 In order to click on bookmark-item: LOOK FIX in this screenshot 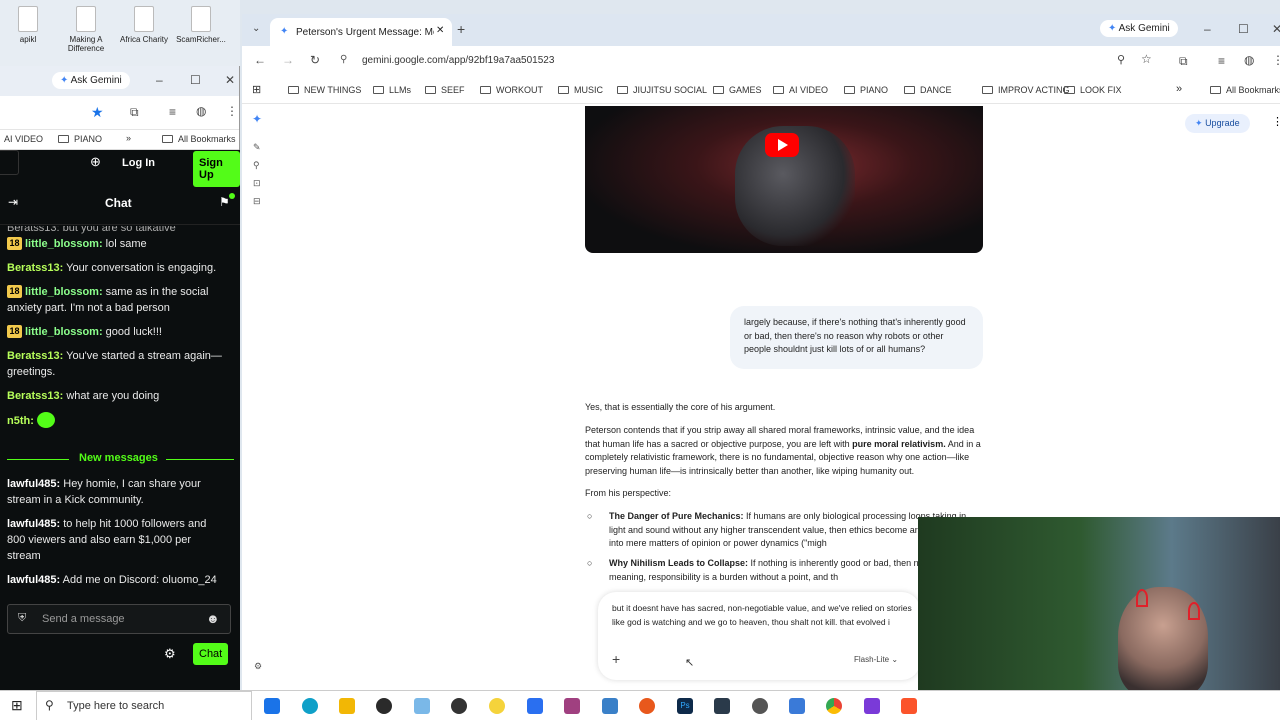, I will do `click(1093, 90)`.